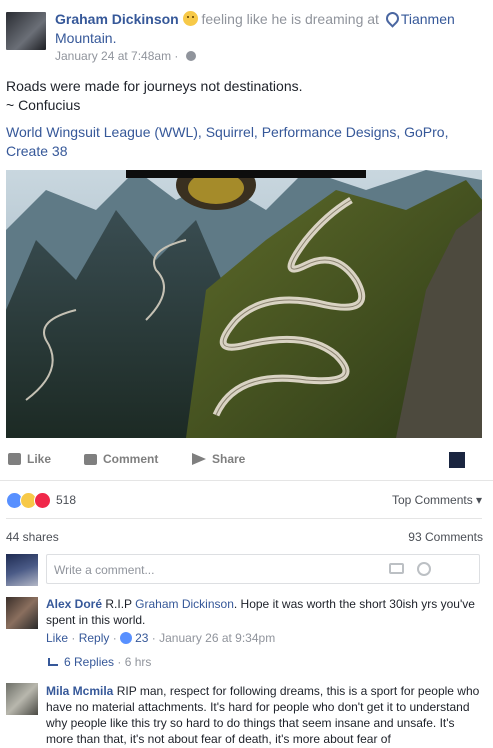 This screenshot has height=748, width=493. I want to click on reply-arrow-icon, so click(53, 662).